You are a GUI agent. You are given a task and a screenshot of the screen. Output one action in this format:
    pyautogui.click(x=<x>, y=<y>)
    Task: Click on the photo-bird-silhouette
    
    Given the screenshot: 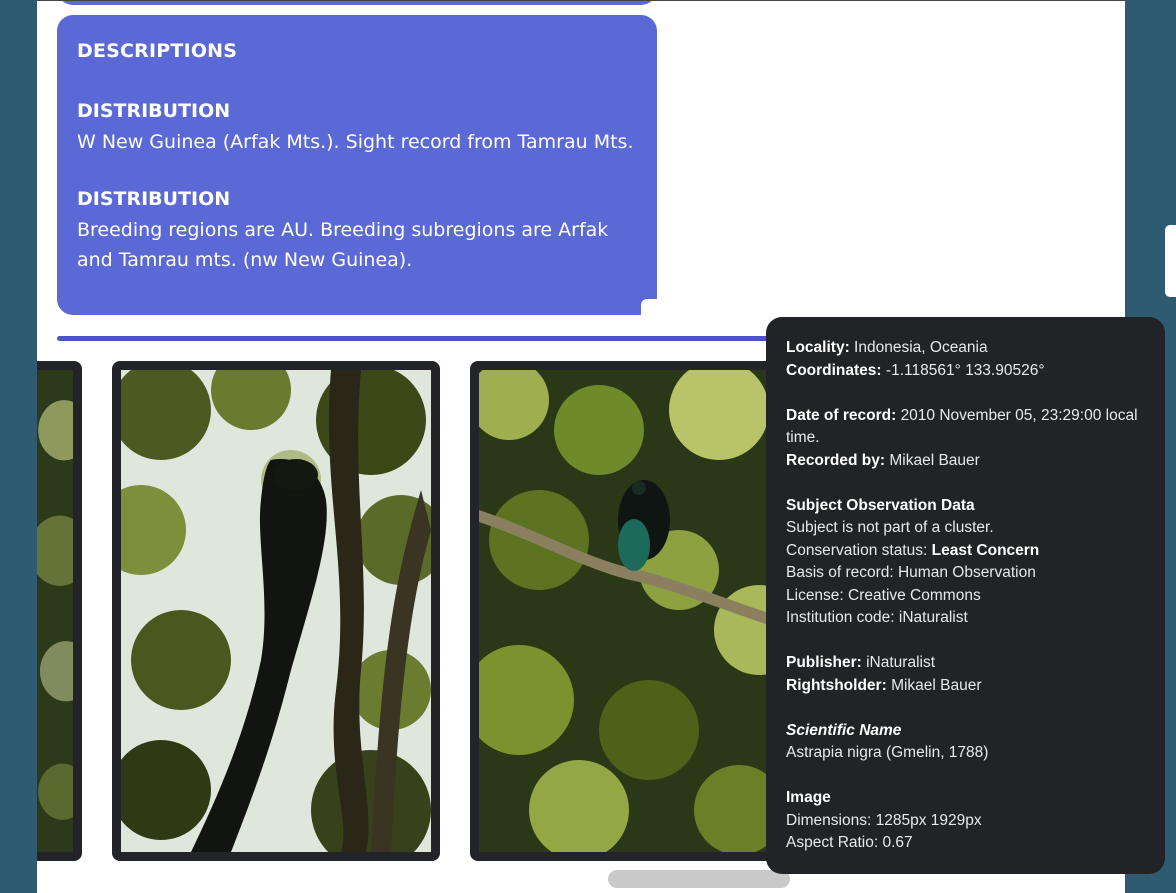 What is the action you would take?
    pyautogui.click(x=276, y=611)
    